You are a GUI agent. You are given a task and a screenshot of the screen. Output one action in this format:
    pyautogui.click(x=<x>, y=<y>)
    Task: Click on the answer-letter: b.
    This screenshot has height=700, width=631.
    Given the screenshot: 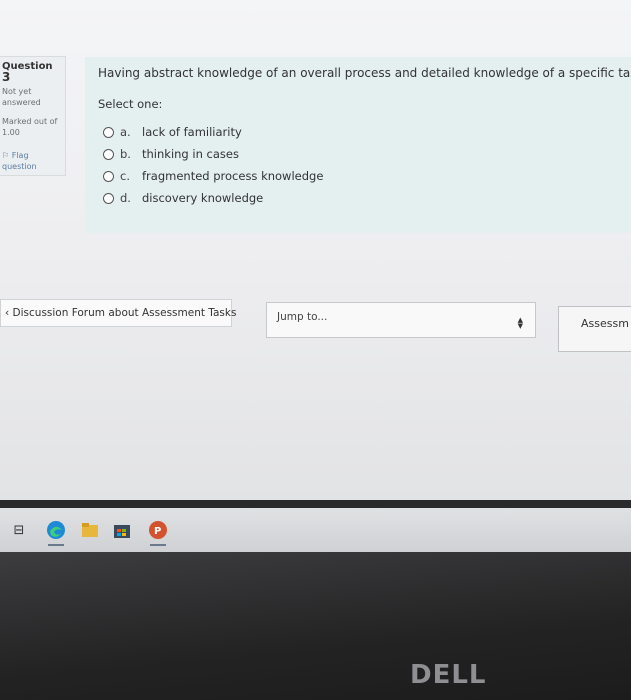 What is the action you would take?
    pyautogui.click(x=125, y=154)
    